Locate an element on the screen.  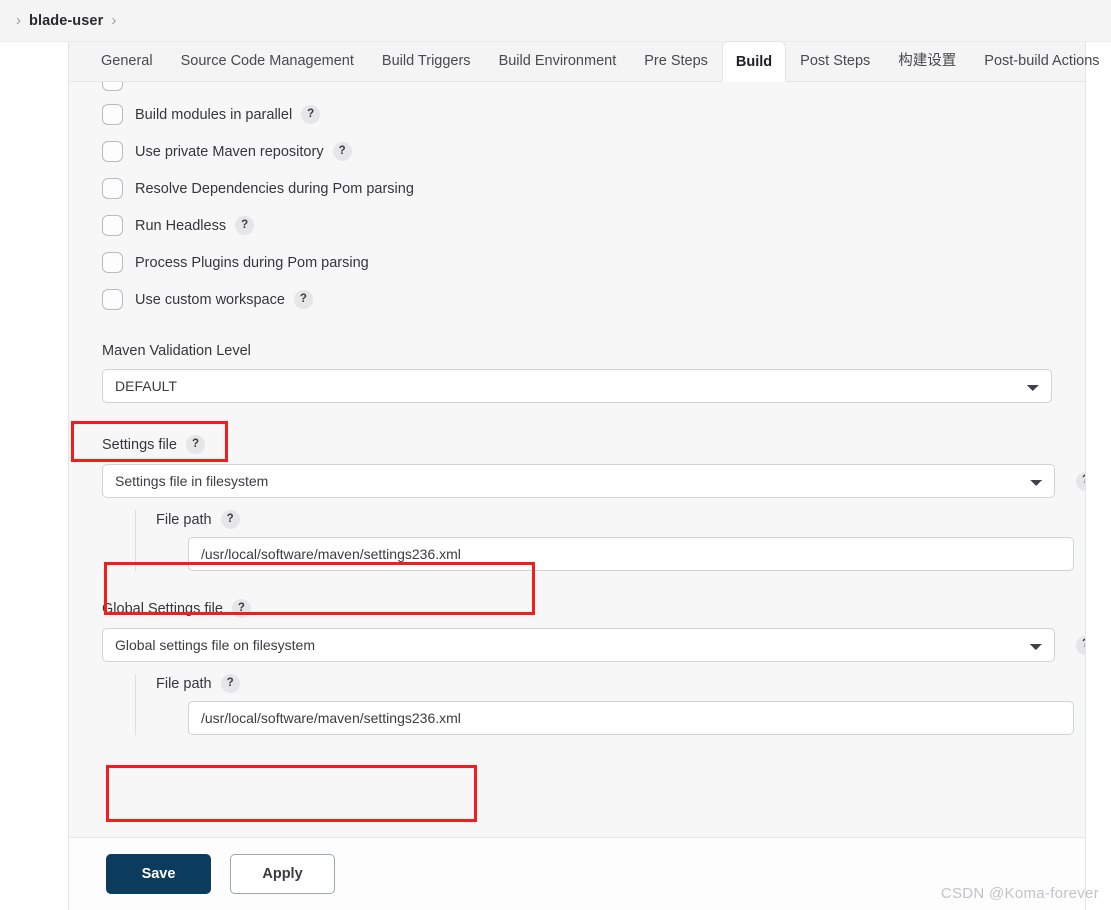
apply-button: Apply is located at coordinates (282, 874).